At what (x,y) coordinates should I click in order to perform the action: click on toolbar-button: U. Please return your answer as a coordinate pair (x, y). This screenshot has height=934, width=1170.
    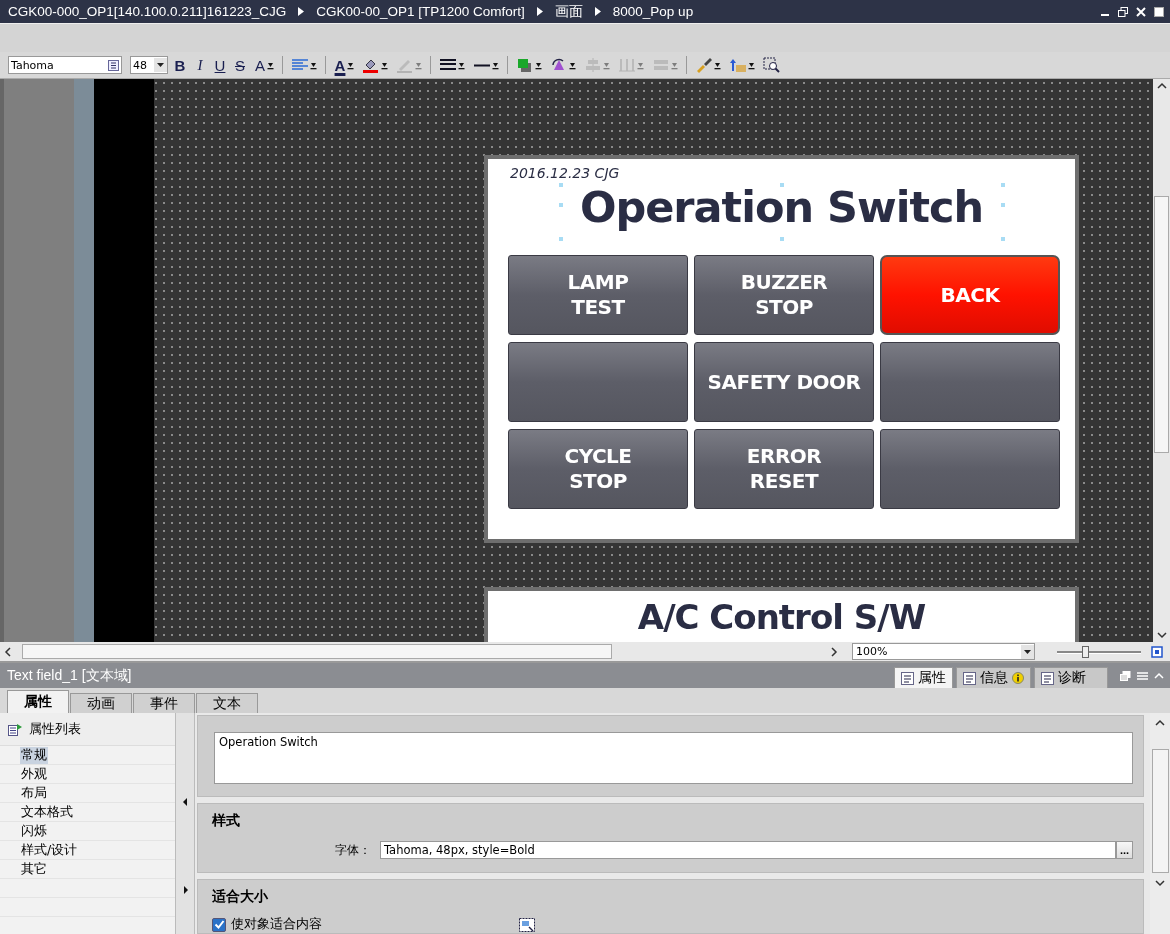
    Looking at the image, I should click on (220, 65).